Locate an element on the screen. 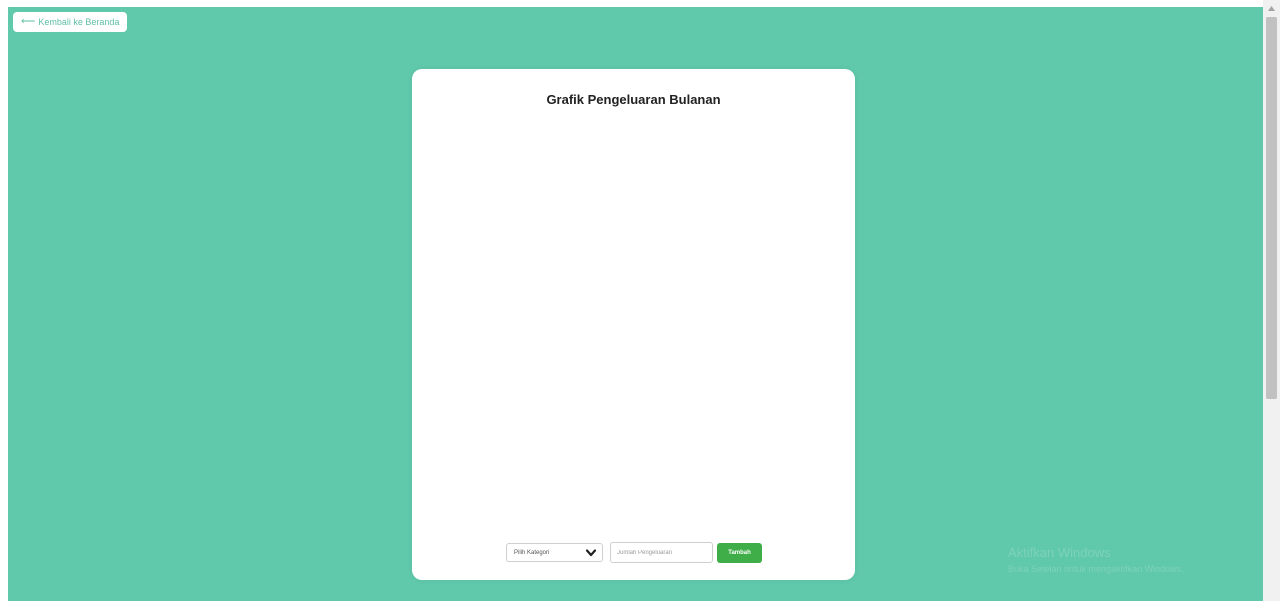  chevron-down-icon is located at coordinates (591, 553).